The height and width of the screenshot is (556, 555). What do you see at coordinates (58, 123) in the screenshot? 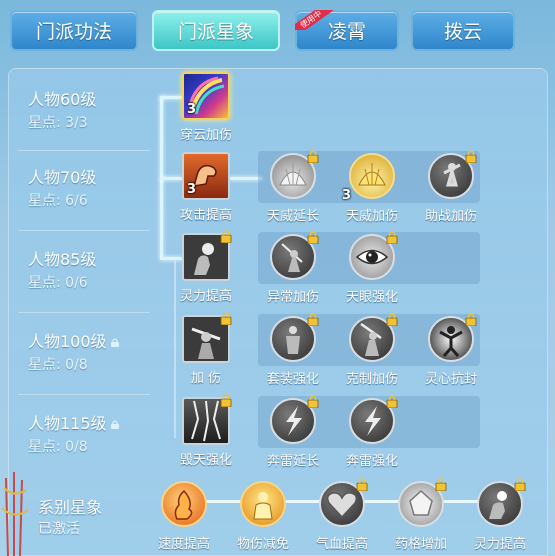
I see `level-points: 星点: 3/3` at bounding box center [58, 123].